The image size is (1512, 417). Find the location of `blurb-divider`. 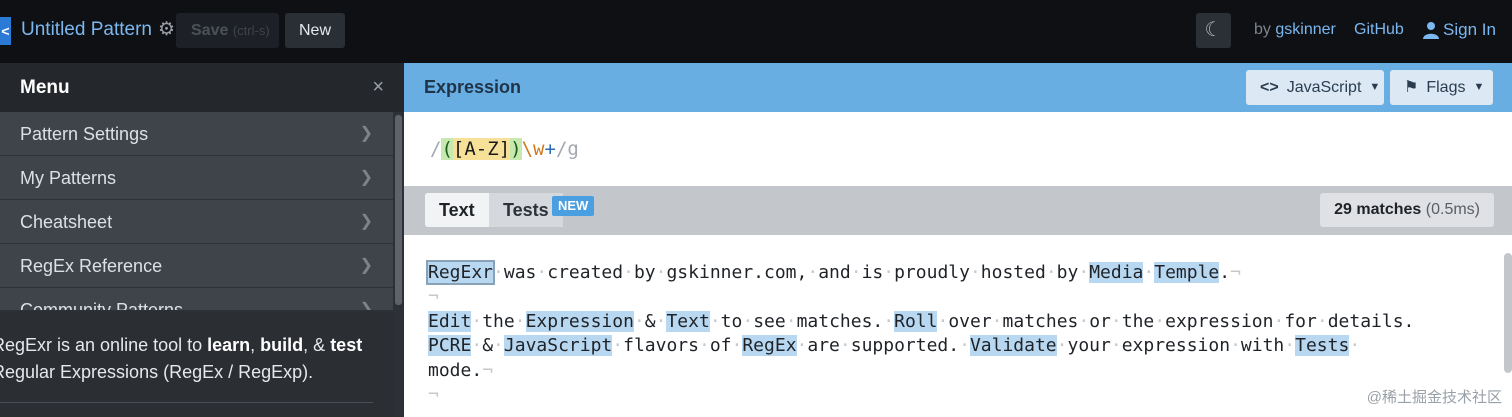

blurb-divider is located at coordinates (186, 402).